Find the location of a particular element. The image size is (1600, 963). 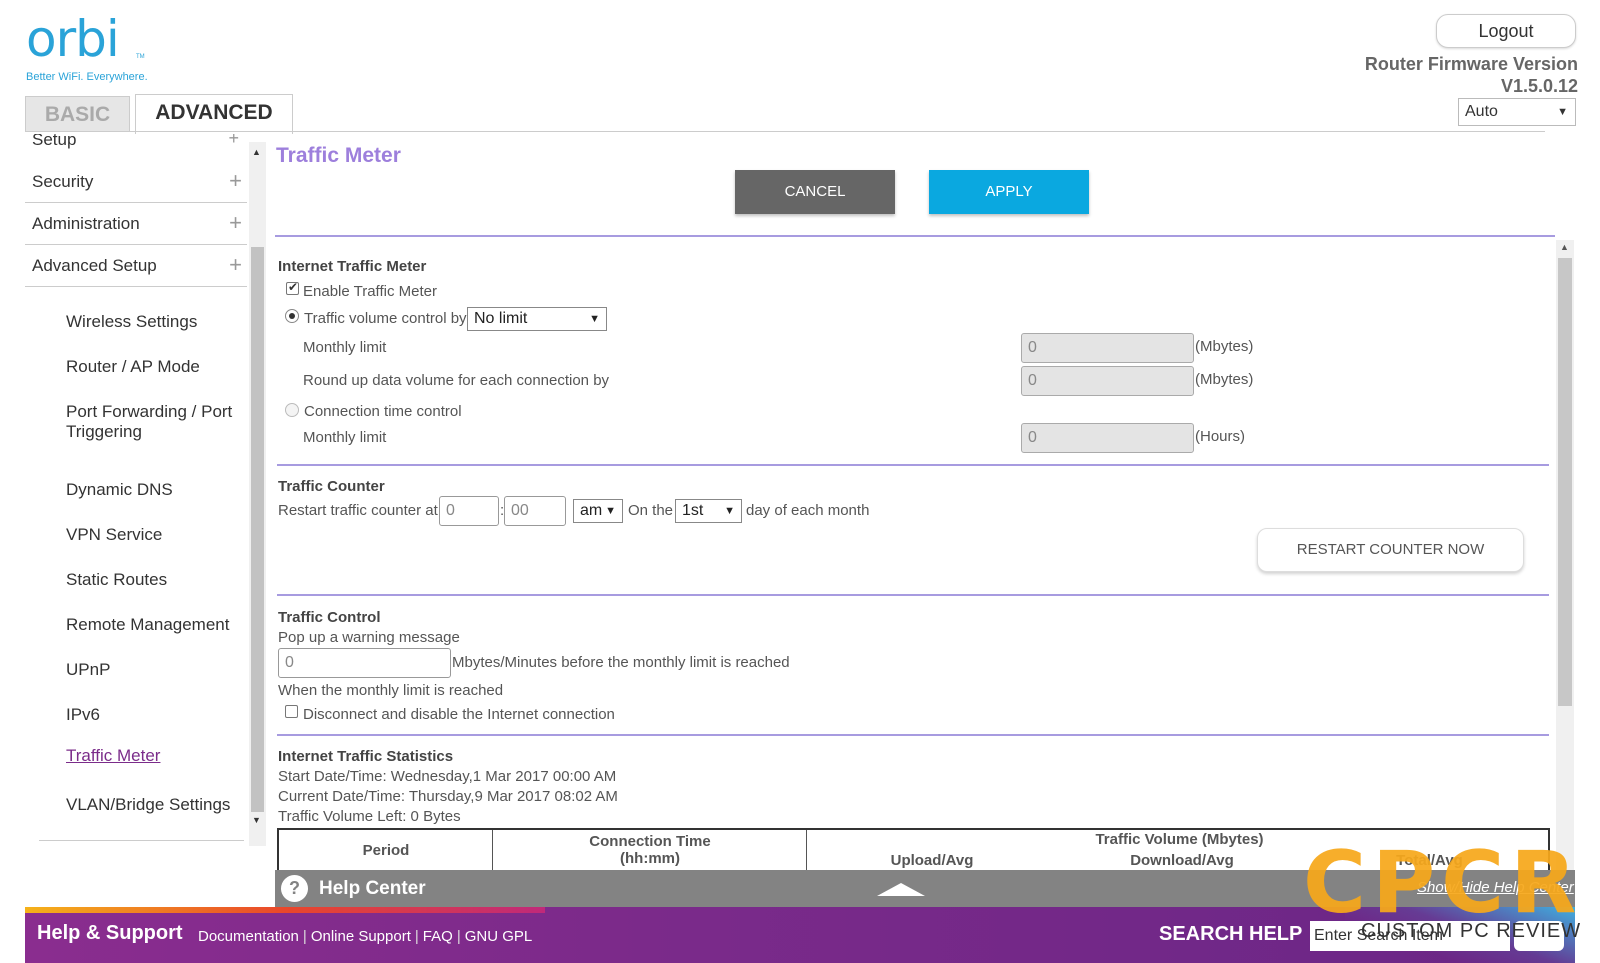

sidebar-section-label: Administration is located at coordinates (86, 223).